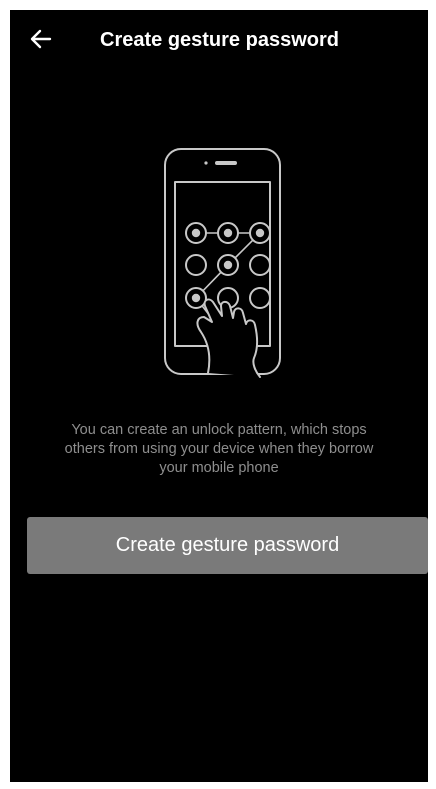 This screenshot has width=436, height=789. I want to click on page-title: Create gesture password, so click(219, 40).